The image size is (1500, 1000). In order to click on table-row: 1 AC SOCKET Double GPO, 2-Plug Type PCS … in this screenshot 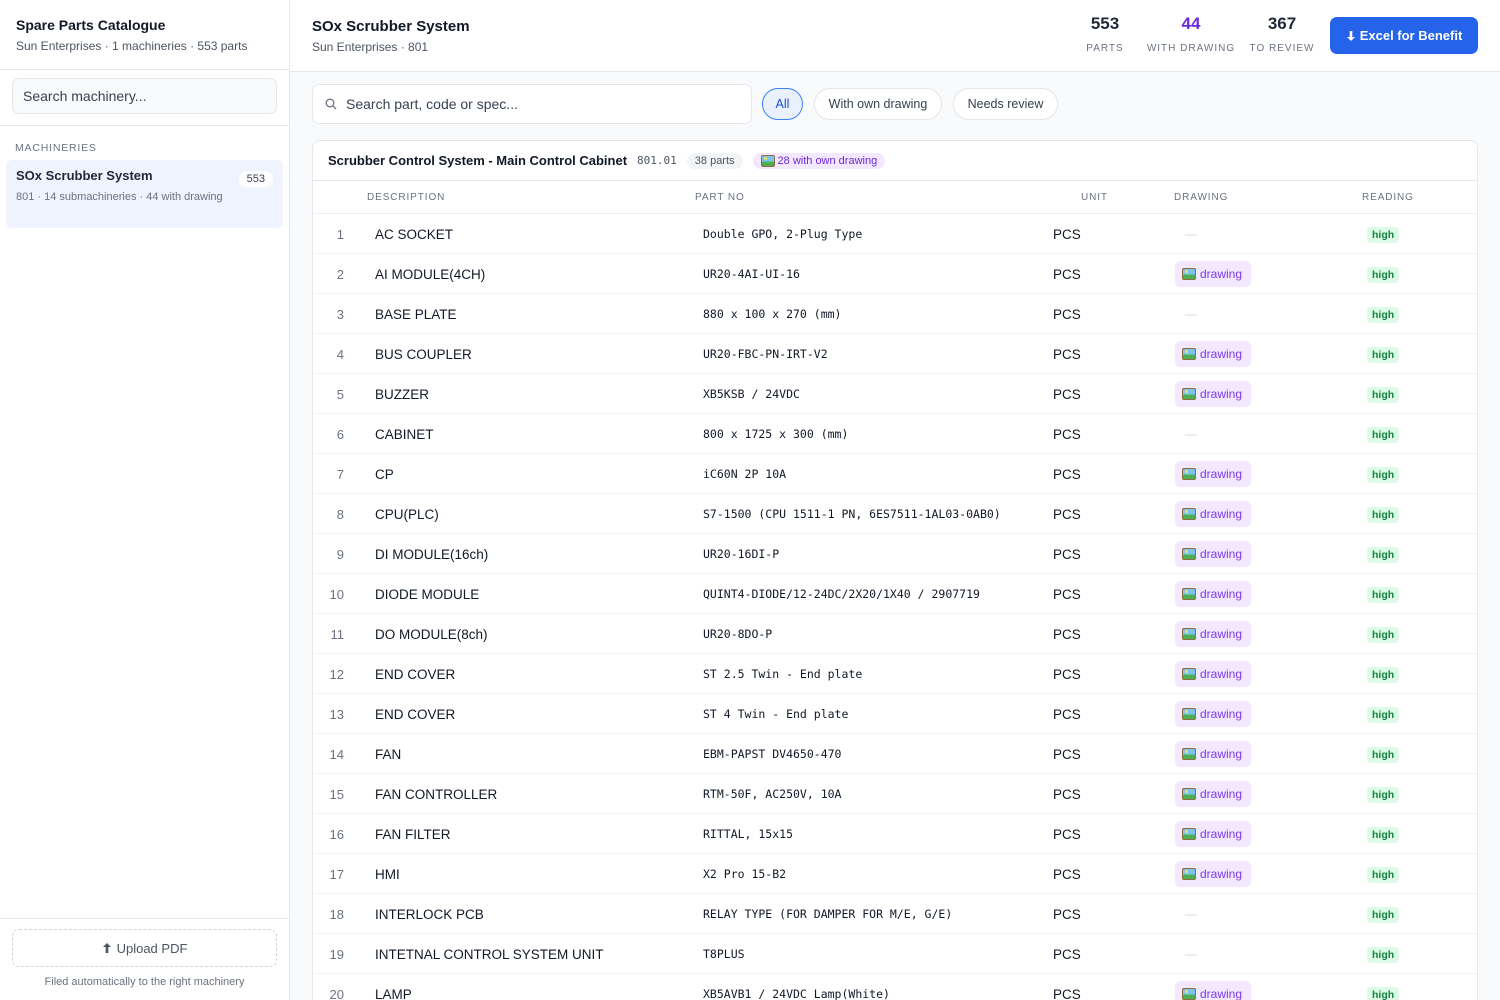, I will do `click(895, 234)`.